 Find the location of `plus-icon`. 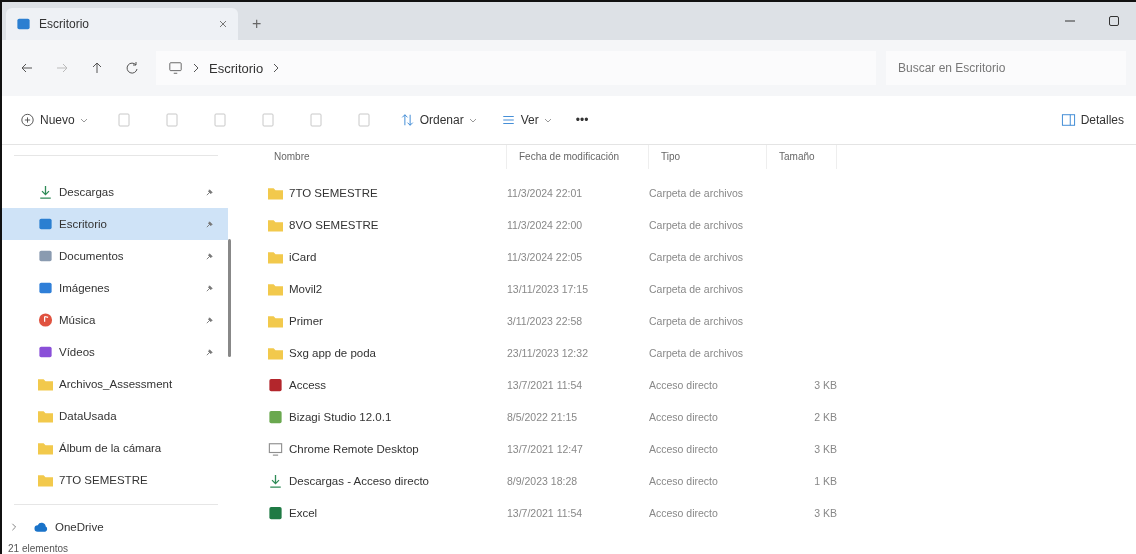

plus-icon is located at coordinates (27, 120).